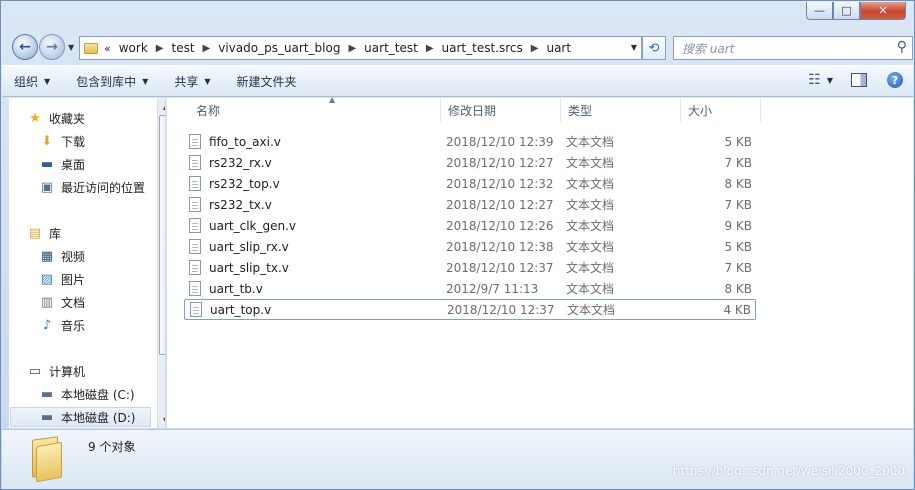 This screenshot has height=490, width=915. Describe the element at coordinates (113, 81) in the screenshot. I see `include-in-library-menu: 包含到库中 ▼` at that location.